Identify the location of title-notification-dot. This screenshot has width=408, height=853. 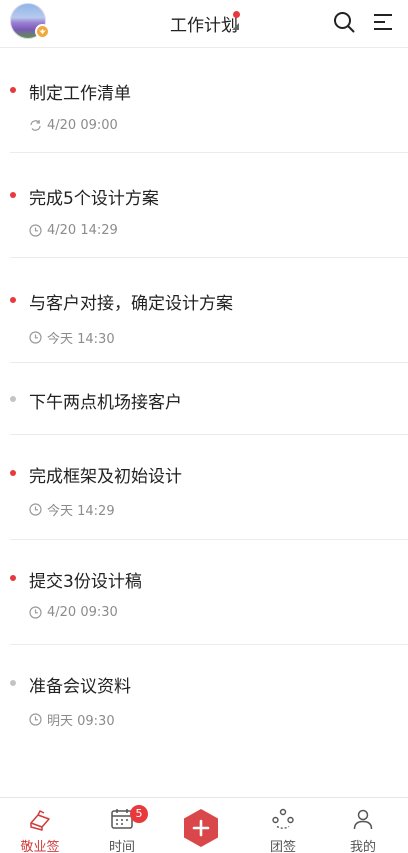
(236, 14).